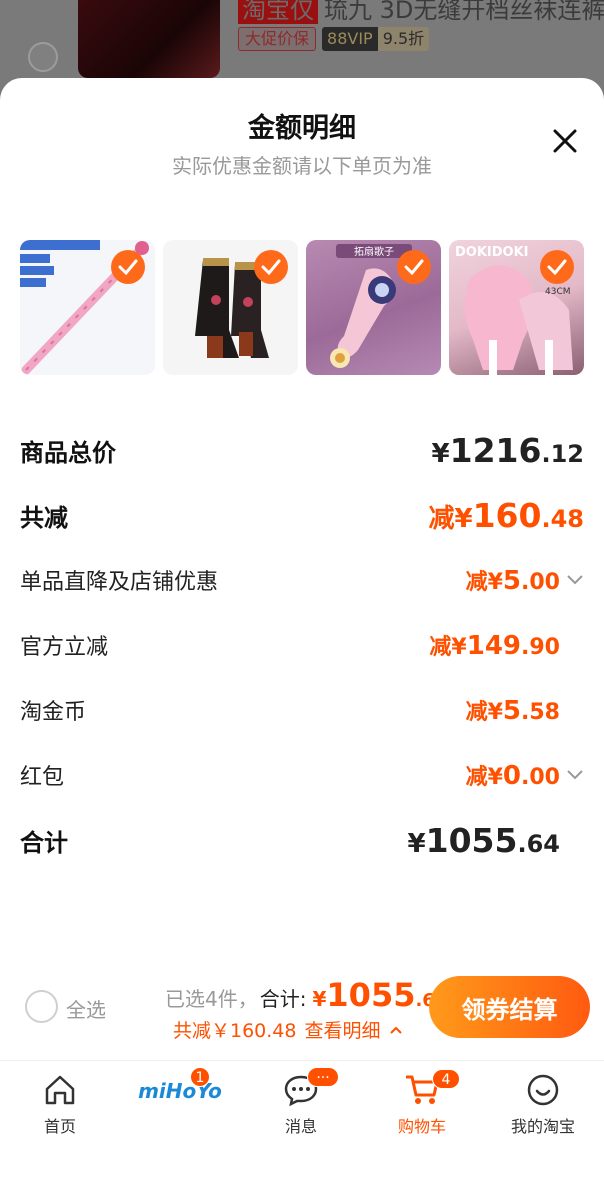 The width and height of the screenshot is (604, 1200). I want to click on amount-integer: 160, so click(507, 515).